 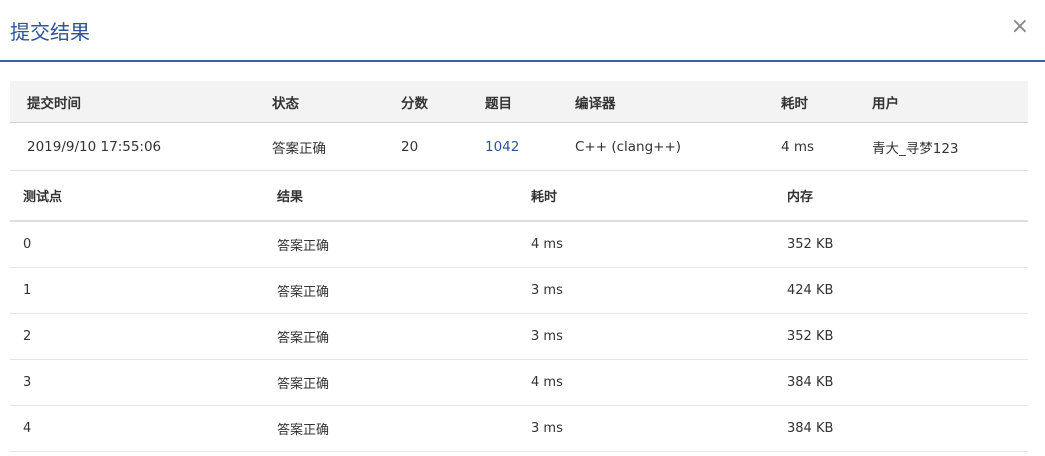 I want to click on table-row: 4 答案正确 3 ms 384 KB, so click(x=519, y=428).